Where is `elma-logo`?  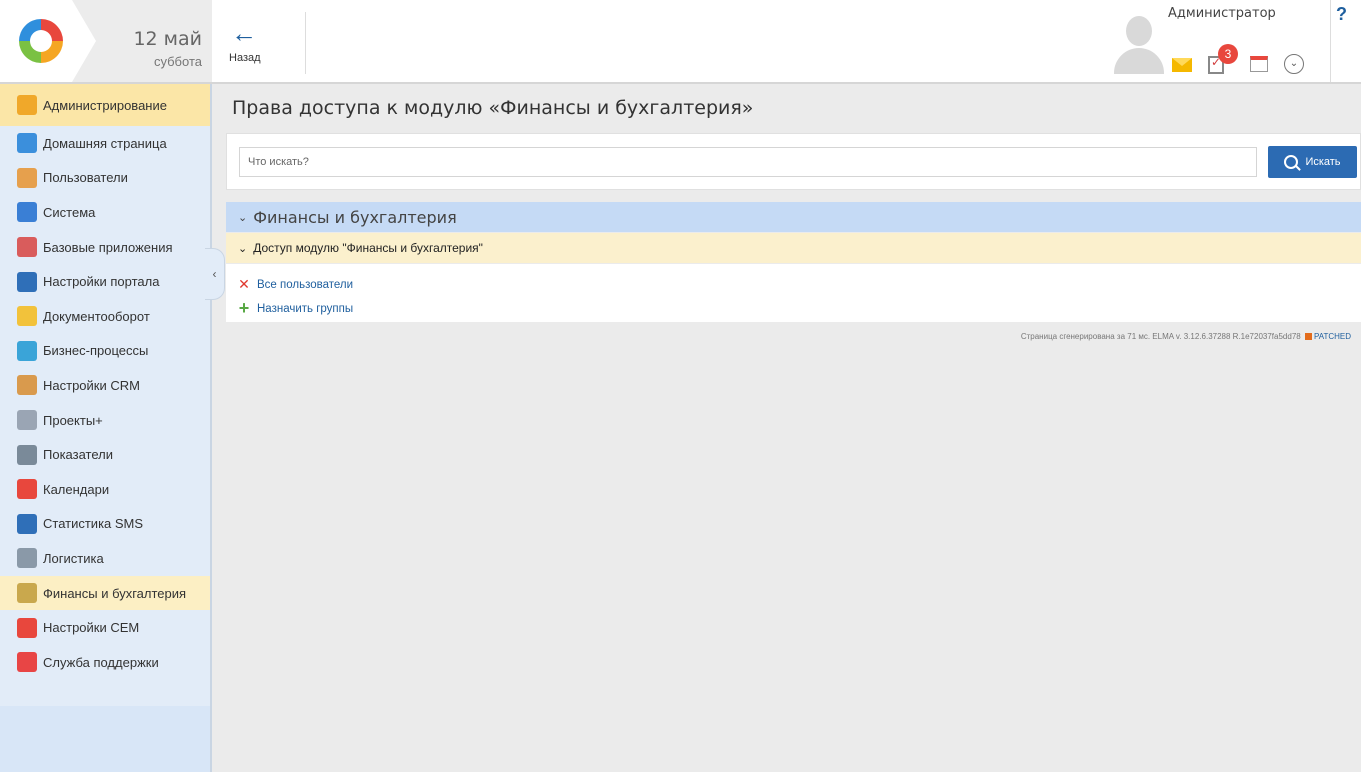
elma-logo is located at coordinates (42, 41).